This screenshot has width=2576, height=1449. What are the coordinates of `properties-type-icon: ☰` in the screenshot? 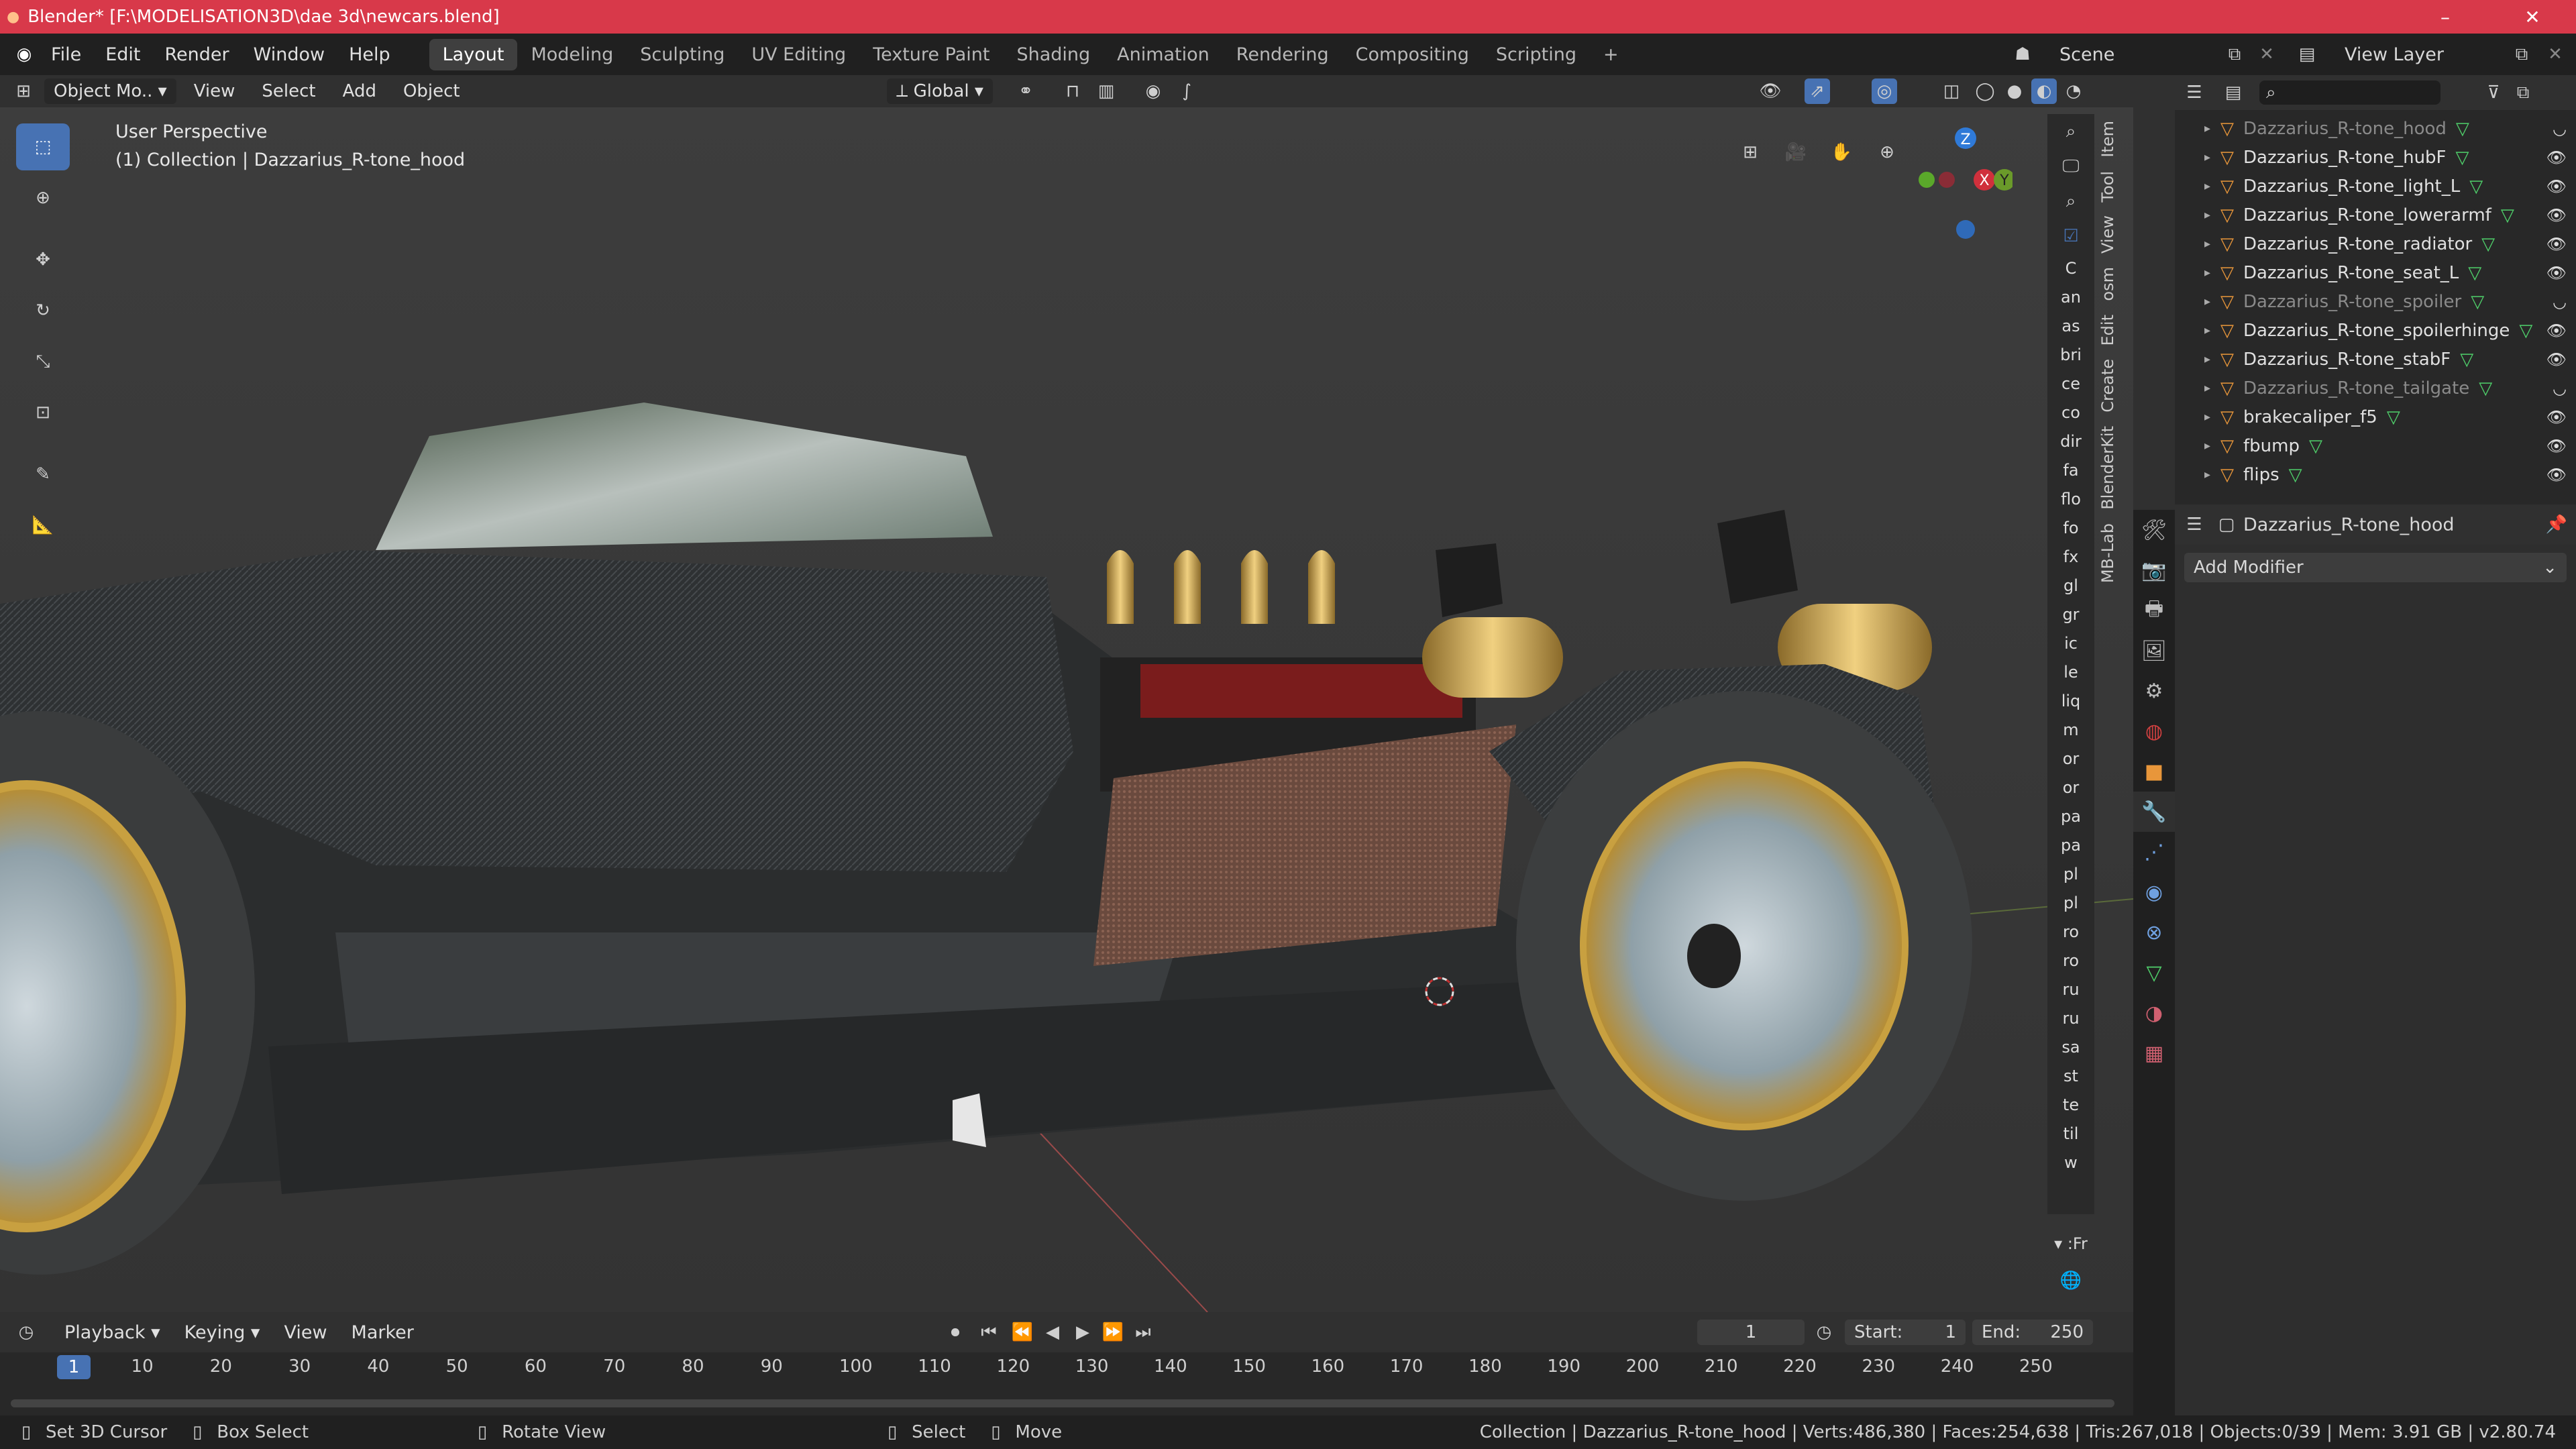 It's located at (2194, 524).